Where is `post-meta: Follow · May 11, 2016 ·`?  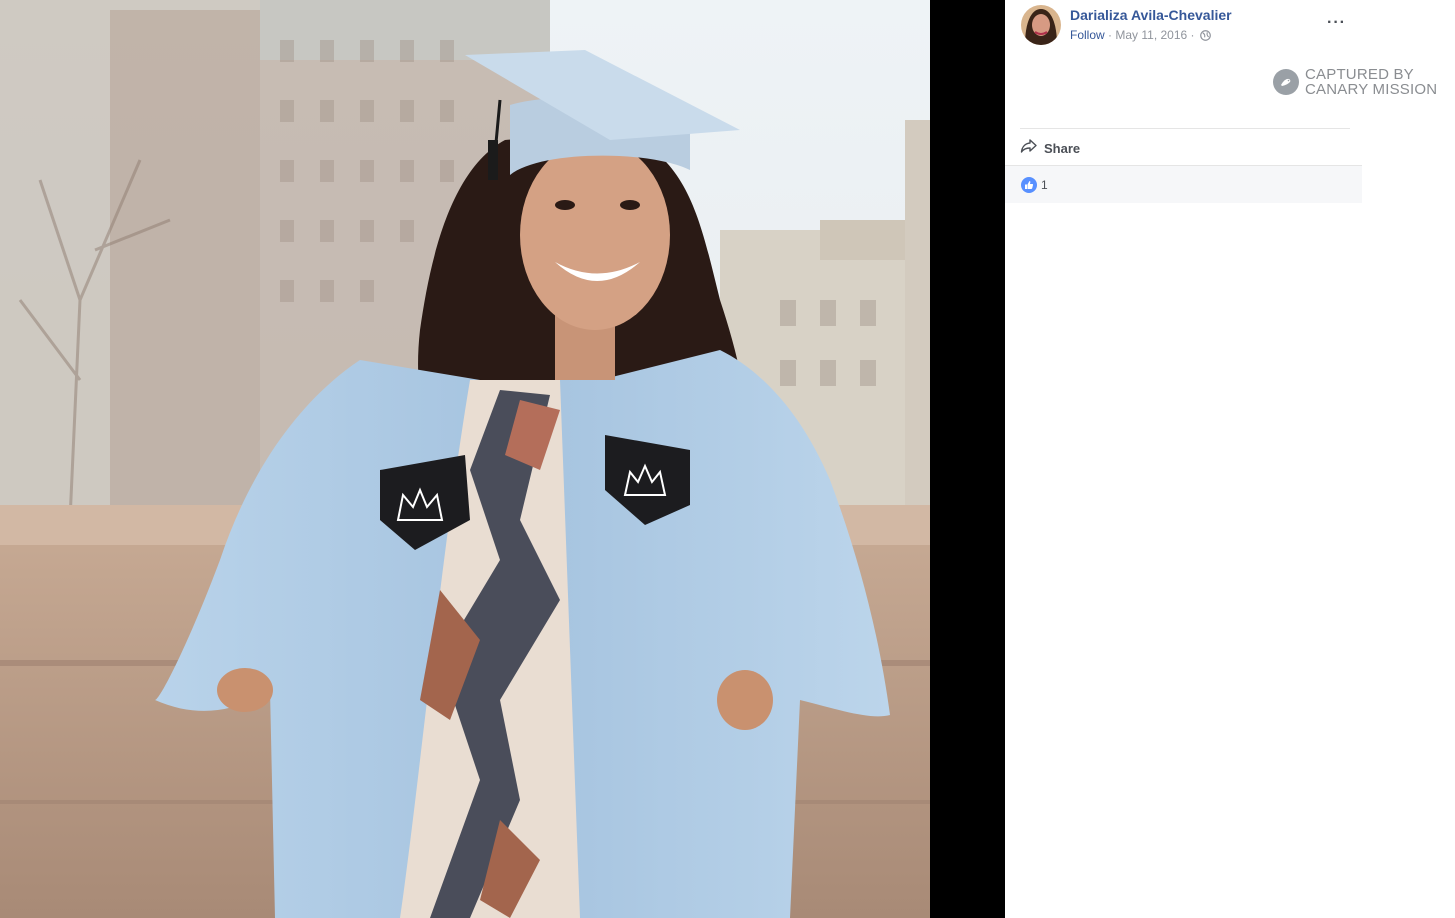
post-meta: Follow · May 11, 2016 · is located at coordinates (1140, 36).